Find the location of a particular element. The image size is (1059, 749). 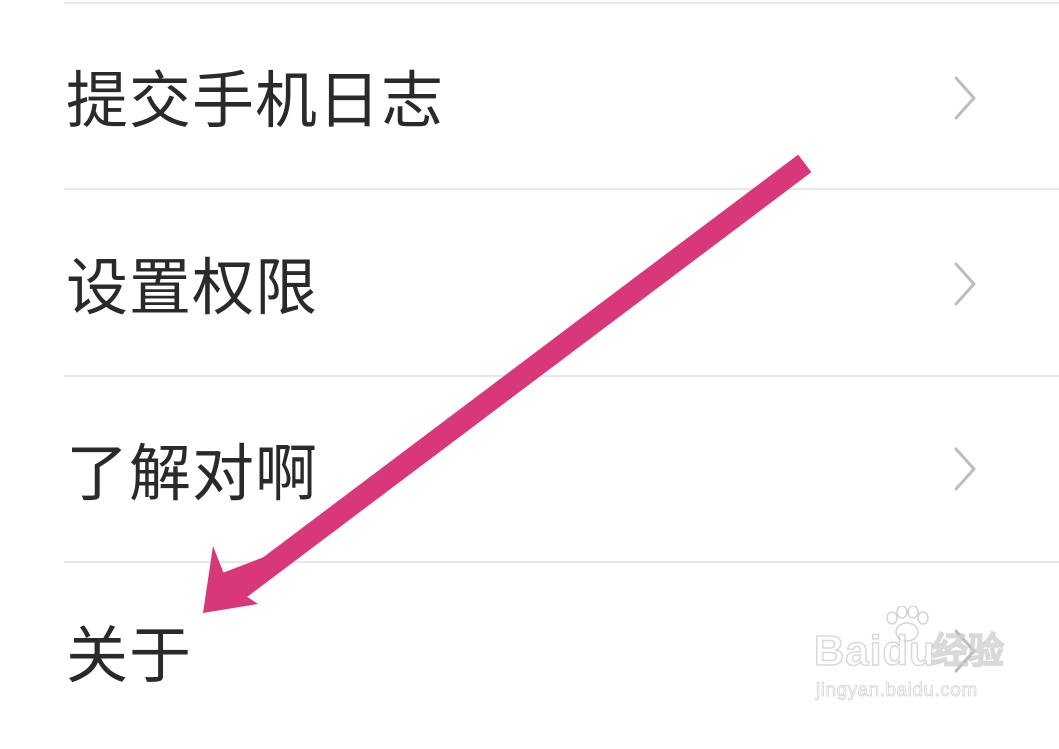

settings-item-label: 关于 is located at coordinates (129, 655).